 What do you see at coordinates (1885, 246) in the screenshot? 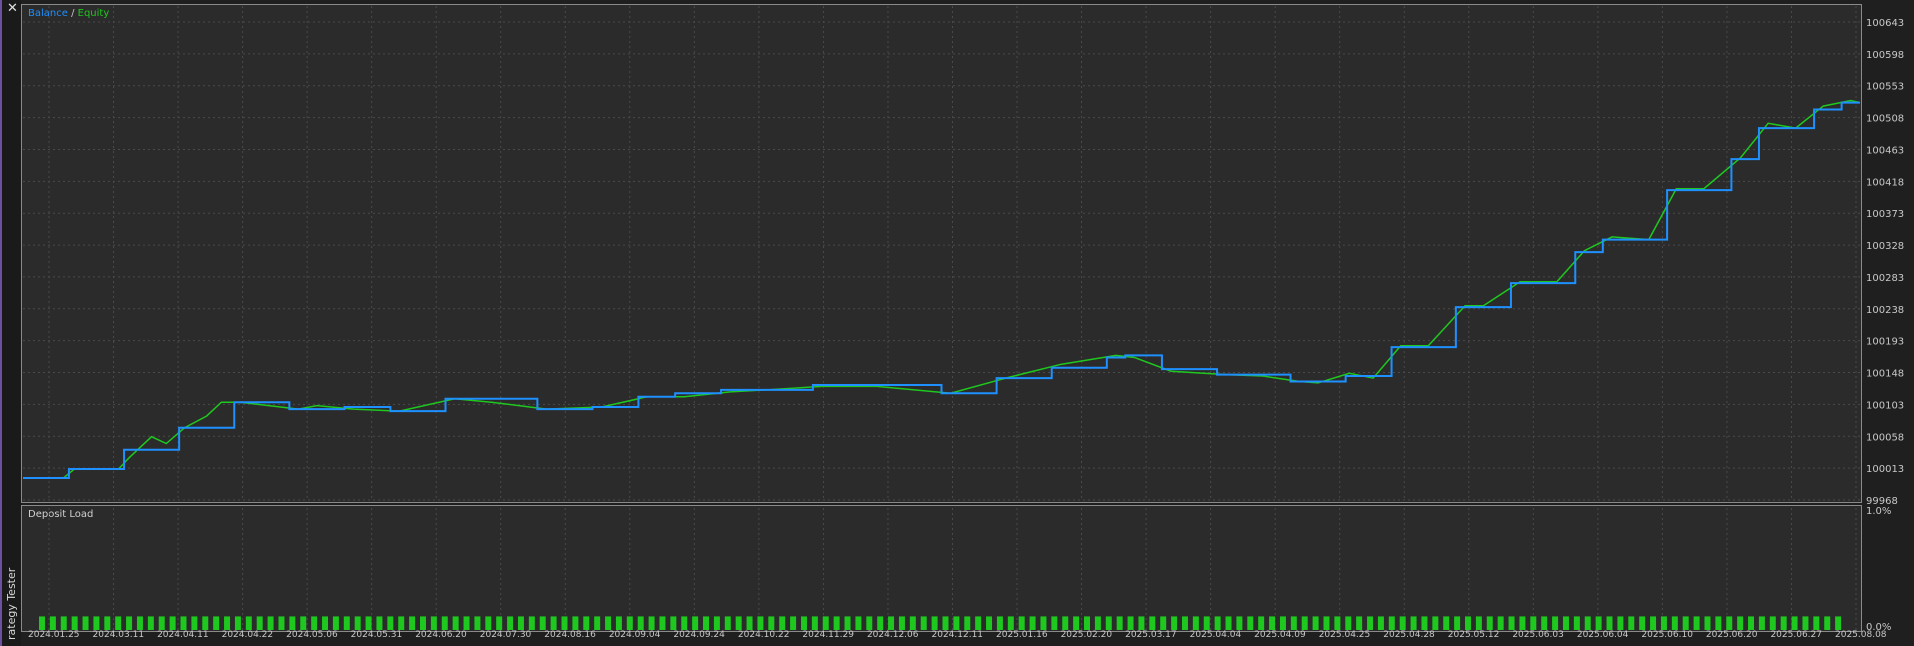
I see `y-tick-label: 100328` at bounding box center [1885, 246].